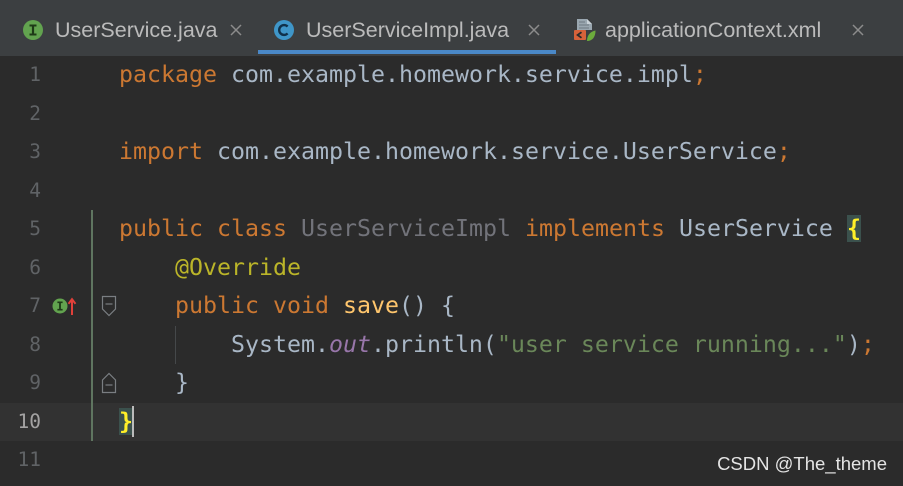  What do you see at coordinates (35, 228) in the screenshot?
I see `line-number: 5` at bounding box center [35, 228].